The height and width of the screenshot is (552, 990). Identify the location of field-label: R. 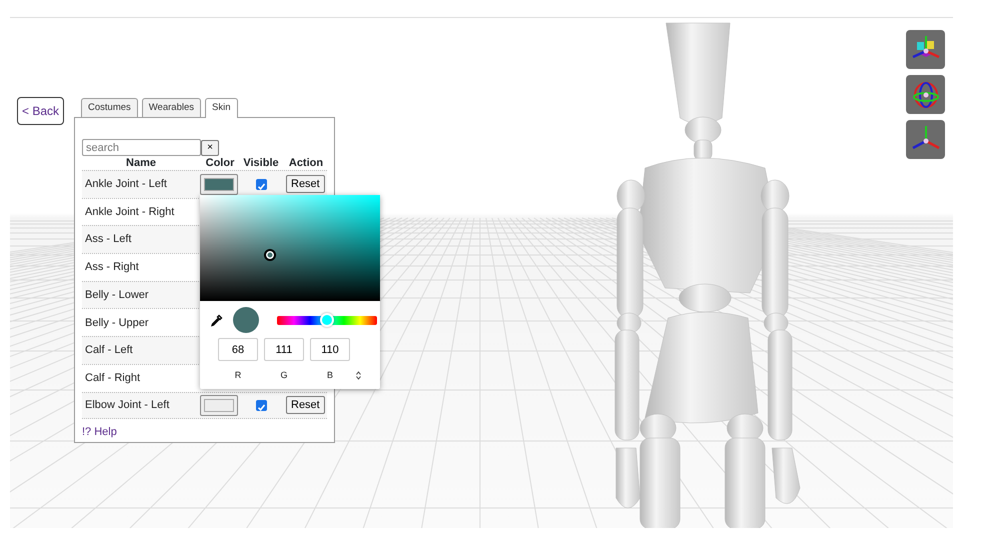
(238, 375).